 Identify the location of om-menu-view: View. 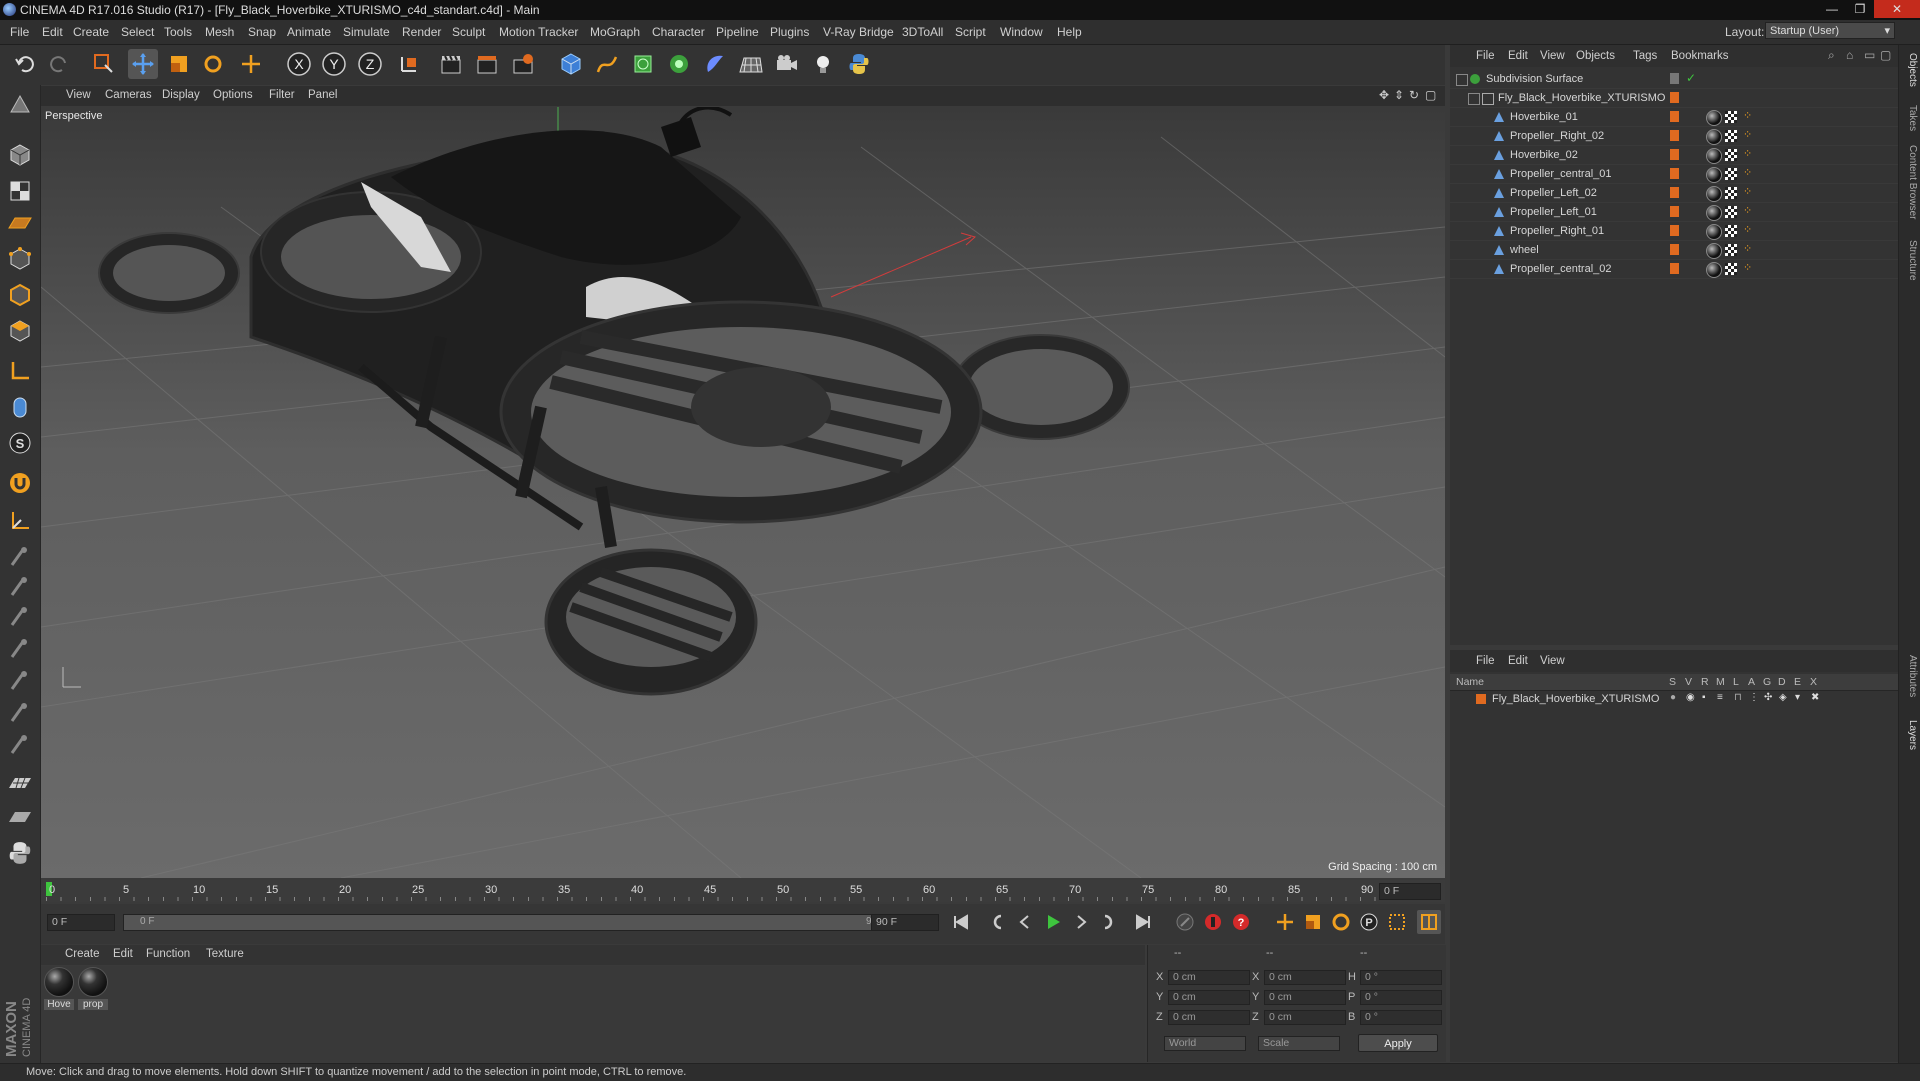
(1552, 56).